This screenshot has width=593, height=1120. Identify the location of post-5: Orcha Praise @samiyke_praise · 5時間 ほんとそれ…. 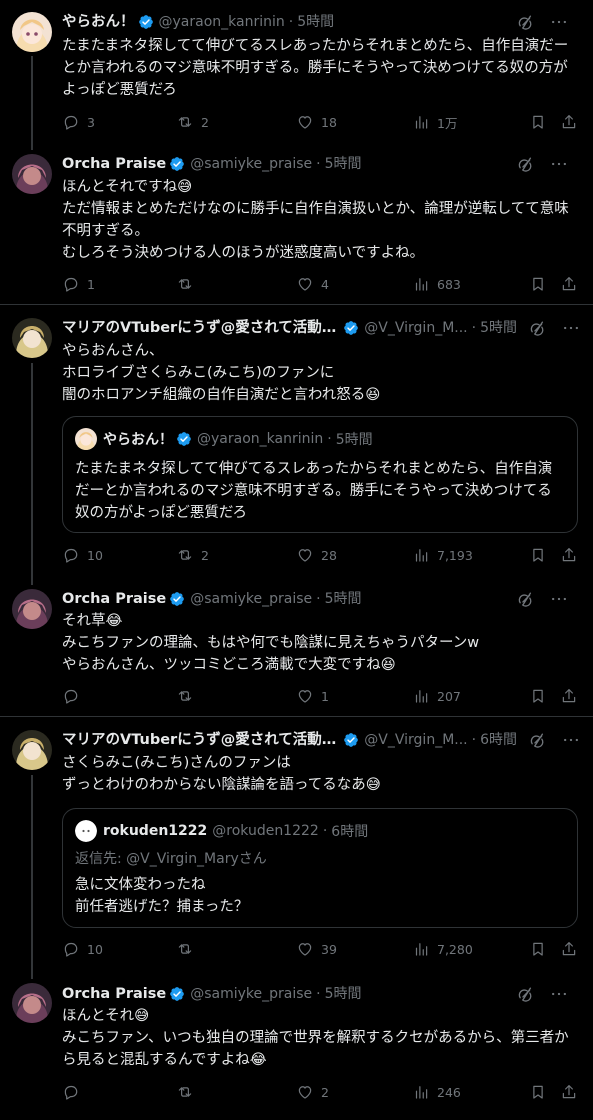
(296, 1044).